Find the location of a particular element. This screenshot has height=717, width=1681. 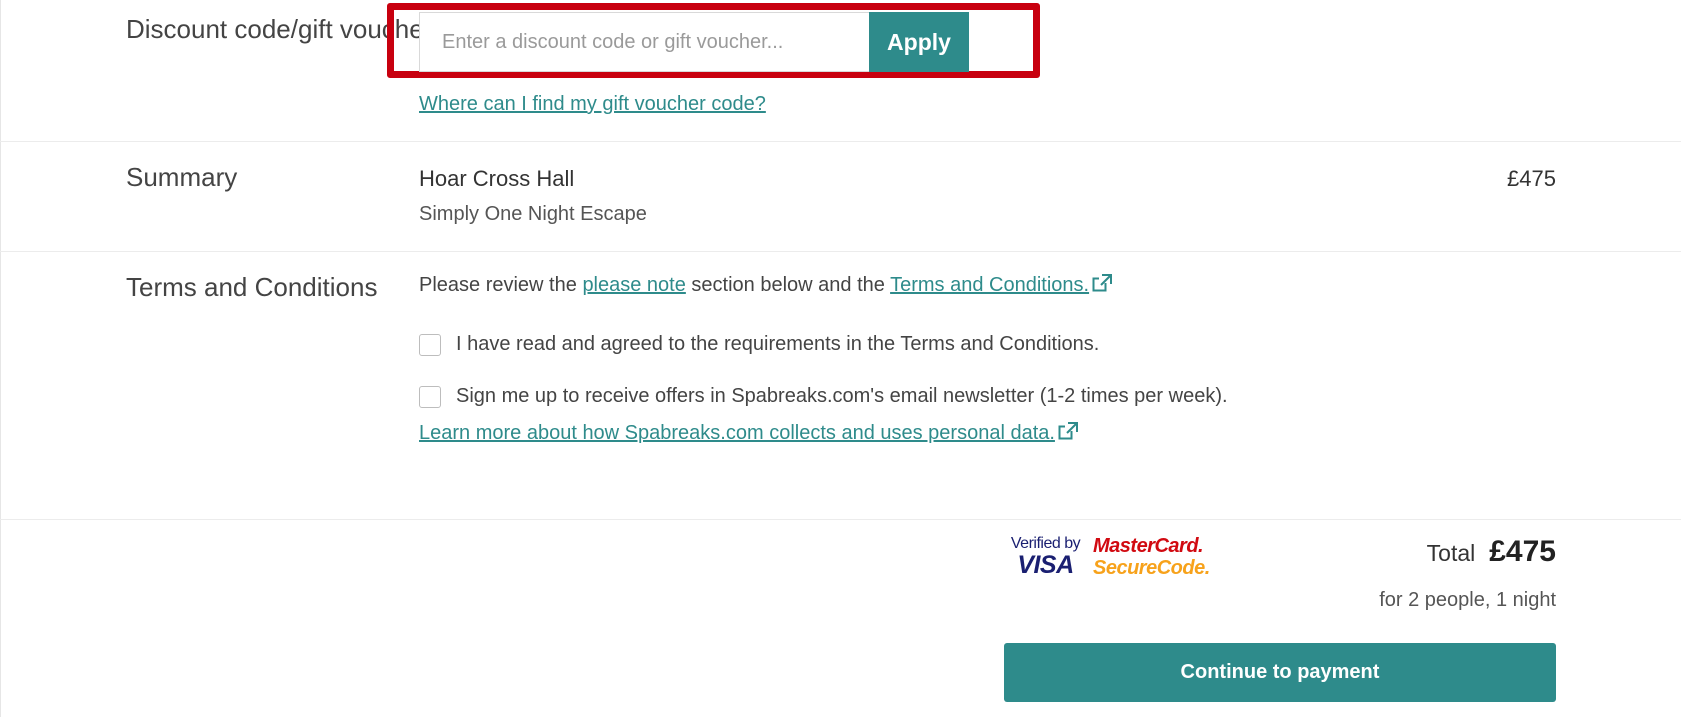

terms-conditions-link: Terms and Conditions. is located at coordinates (989, 285).